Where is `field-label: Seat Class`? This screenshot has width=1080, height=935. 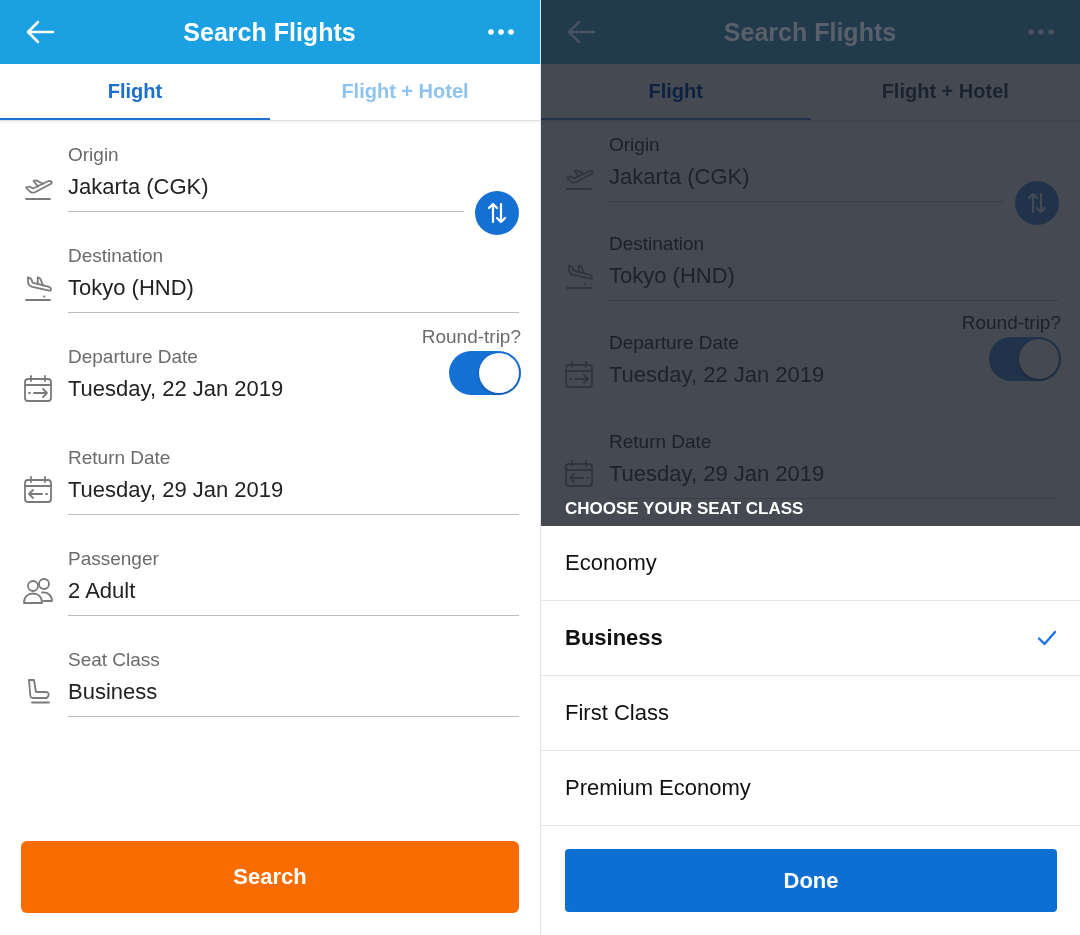
field-label: Seat Class is located at coordinates (114, 660).